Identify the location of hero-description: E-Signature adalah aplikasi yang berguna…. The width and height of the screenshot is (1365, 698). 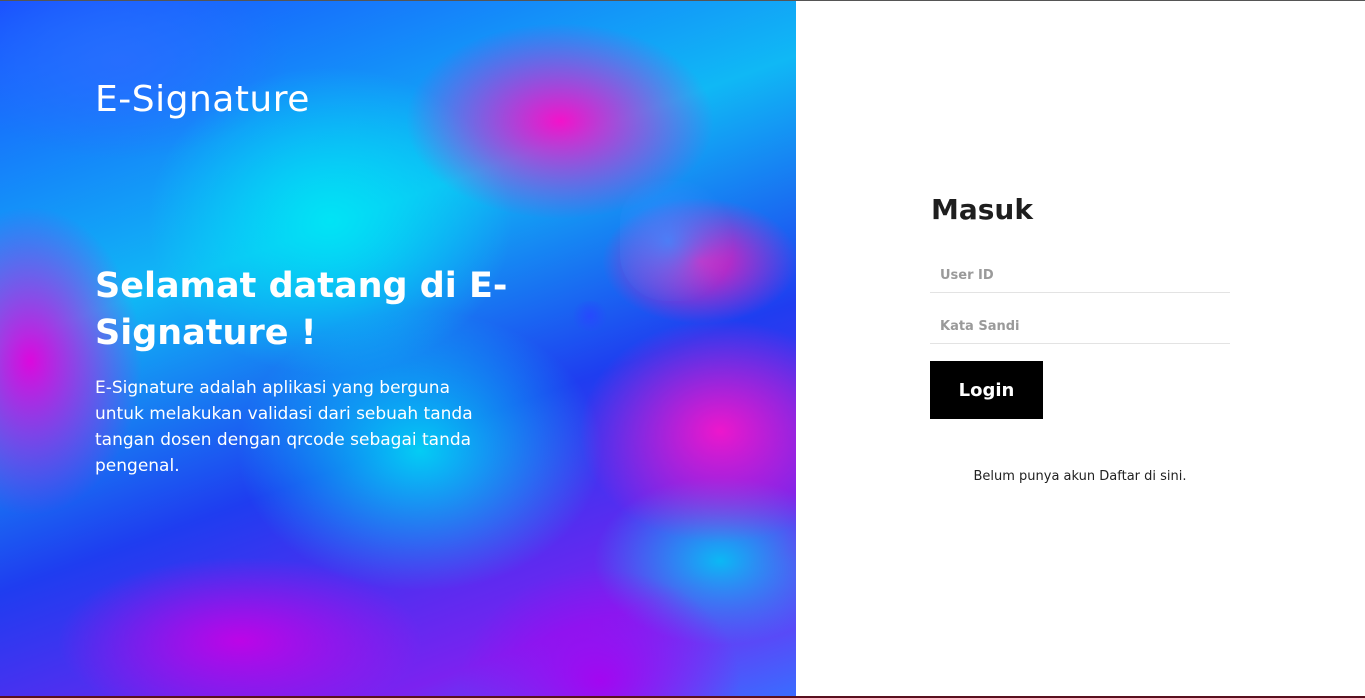
(284, 427).